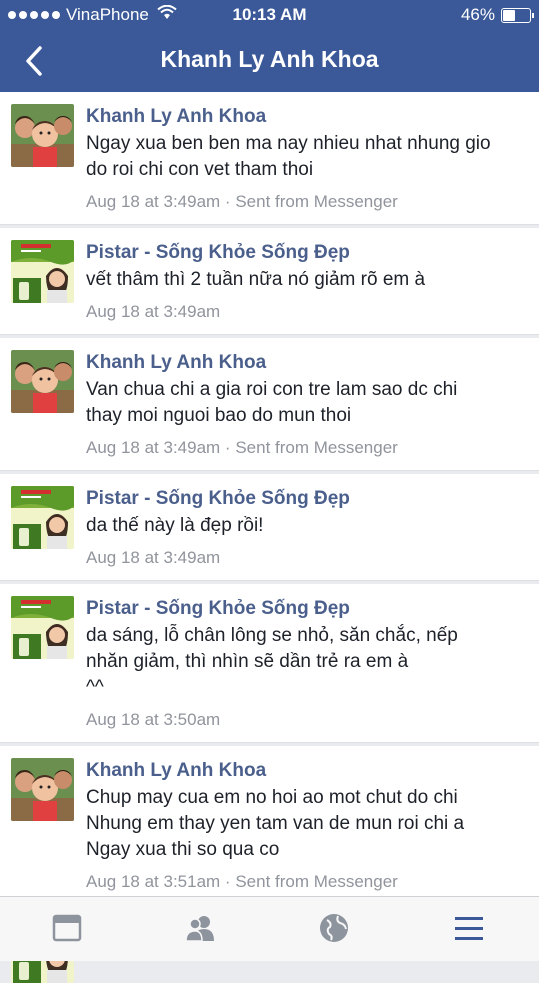  I want to click on message-text: vết thâm thì 2 tuần nữa nó giảm rõ em à, so click(306, 280).